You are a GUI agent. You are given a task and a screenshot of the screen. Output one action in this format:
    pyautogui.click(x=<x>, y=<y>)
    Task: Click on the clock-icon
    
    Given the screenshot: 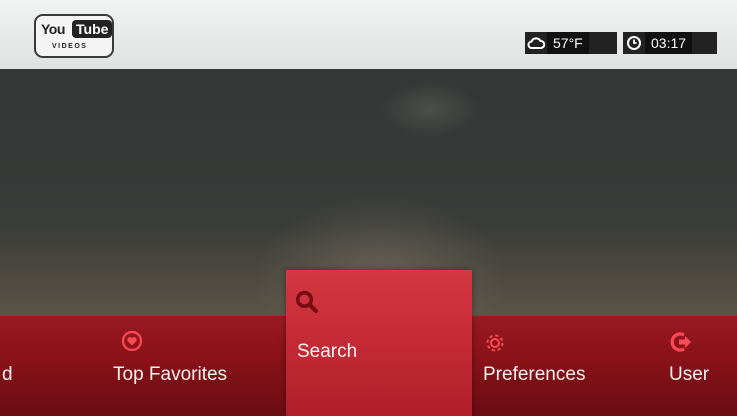 What is the action you would take?
    pyautogui.click(x=634, y=43)
    